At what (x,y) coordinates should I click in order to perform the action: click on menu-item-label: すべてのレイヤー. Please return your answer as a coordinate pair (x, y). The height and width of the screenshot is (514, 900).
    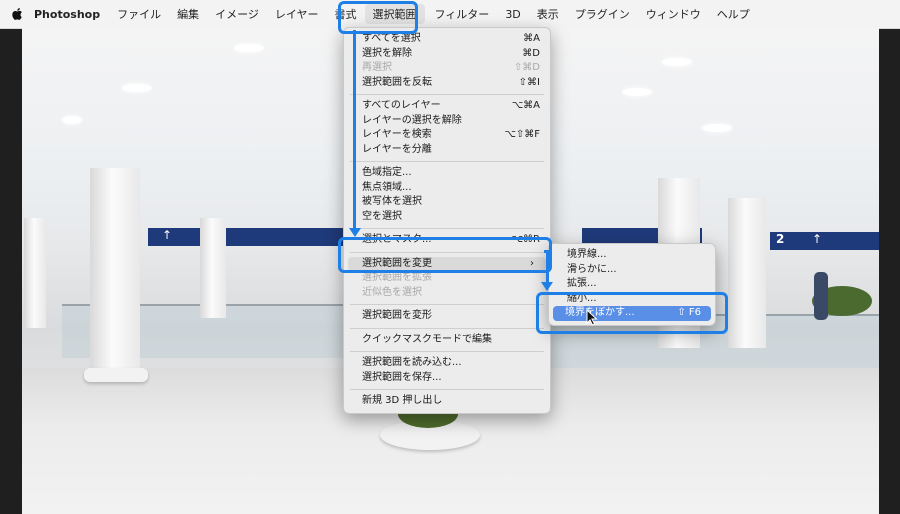
    Looking at the image, I should click on (401, 105).